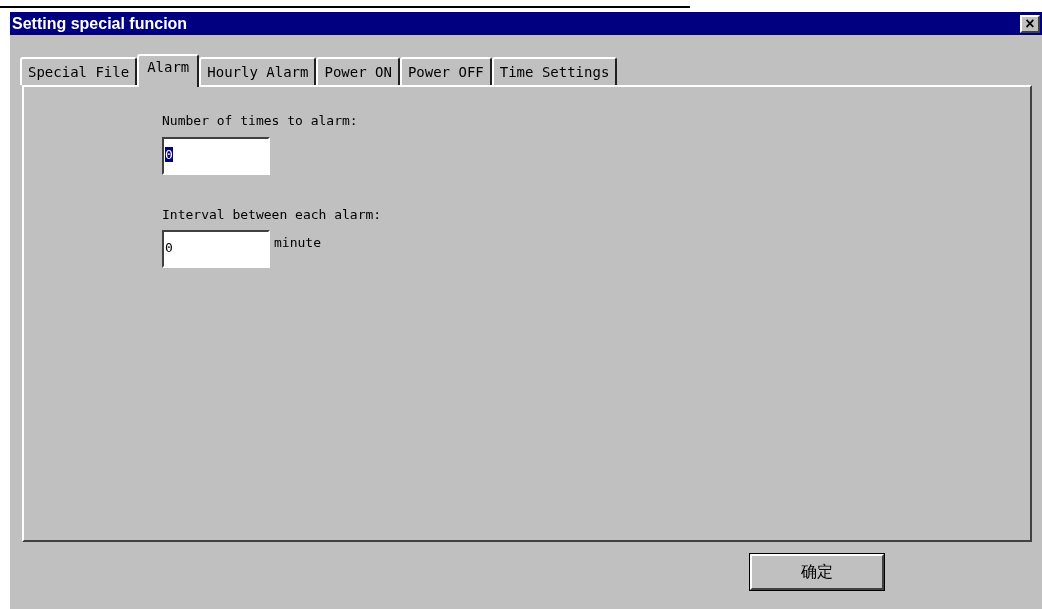 Image resolution: width=1042 pixels, height=609 pixels. Describe the element at coordinates (258, 71) in the screenshot. I see `tab: Hourly Alarm` at that location.